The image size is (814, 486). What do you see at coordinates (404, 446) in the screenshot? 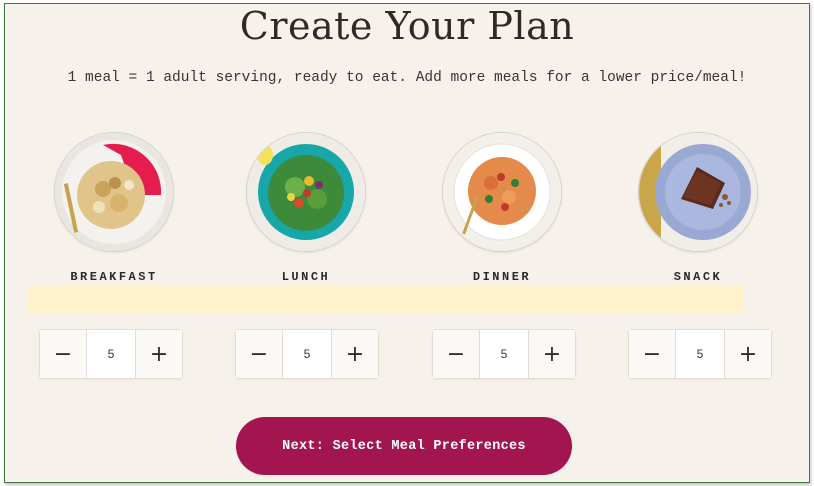
I see `next-select-meal-preferences-button: Next: Select Meal Preferences` at bounding box center [404, 446].